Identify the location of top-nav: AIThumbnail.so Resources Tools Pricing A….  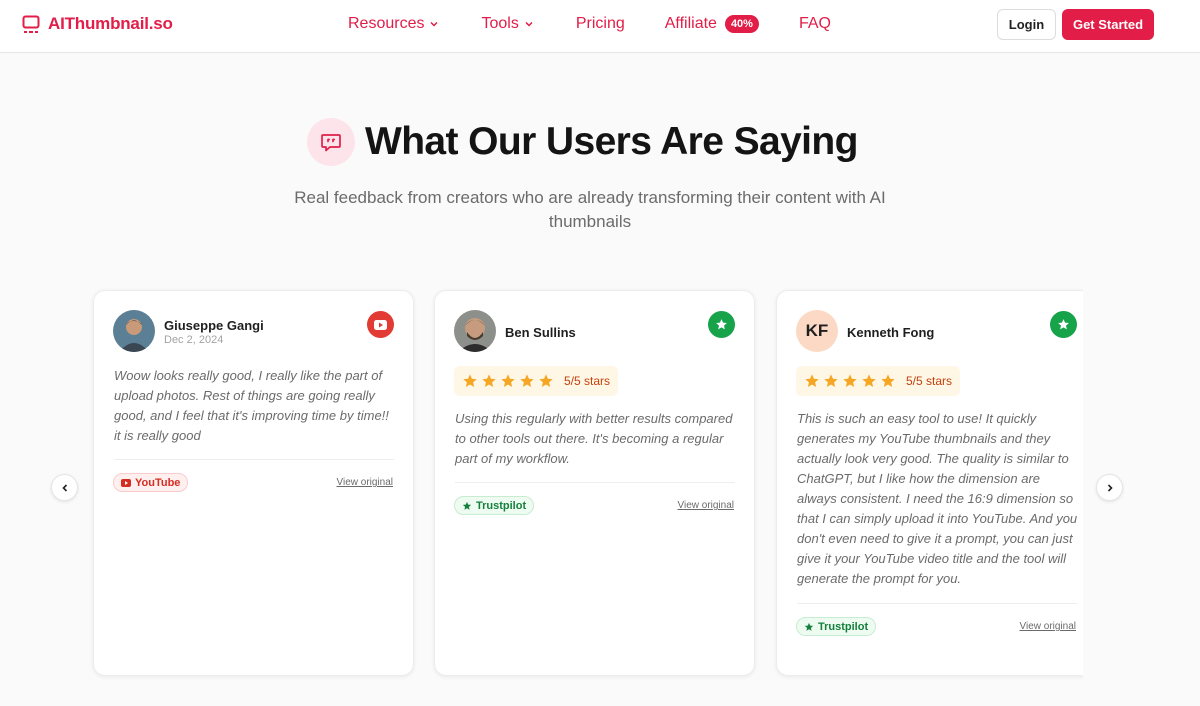
(600, 26).